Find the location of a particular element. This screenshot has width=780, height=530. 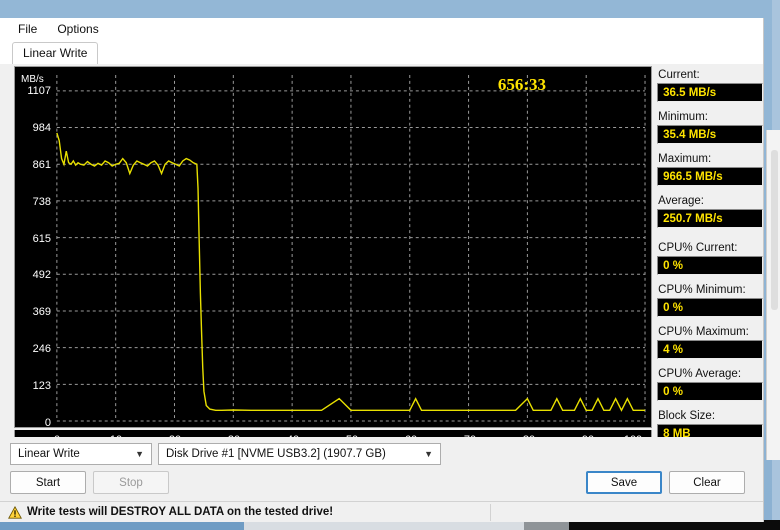

stat-label: CPU% Minimum: is located at coordinates (702, 290).